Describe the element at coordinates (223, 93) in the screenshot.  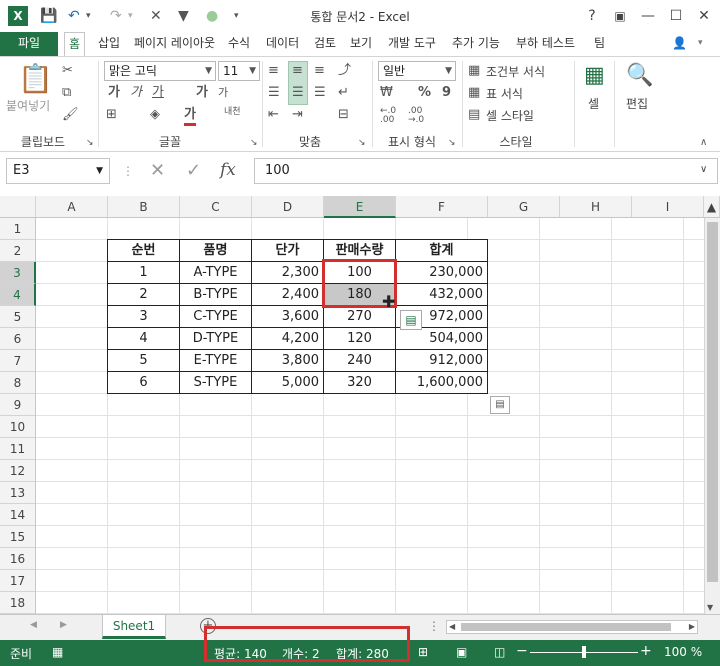
I see `shrink-font-icon: 가` at that location.